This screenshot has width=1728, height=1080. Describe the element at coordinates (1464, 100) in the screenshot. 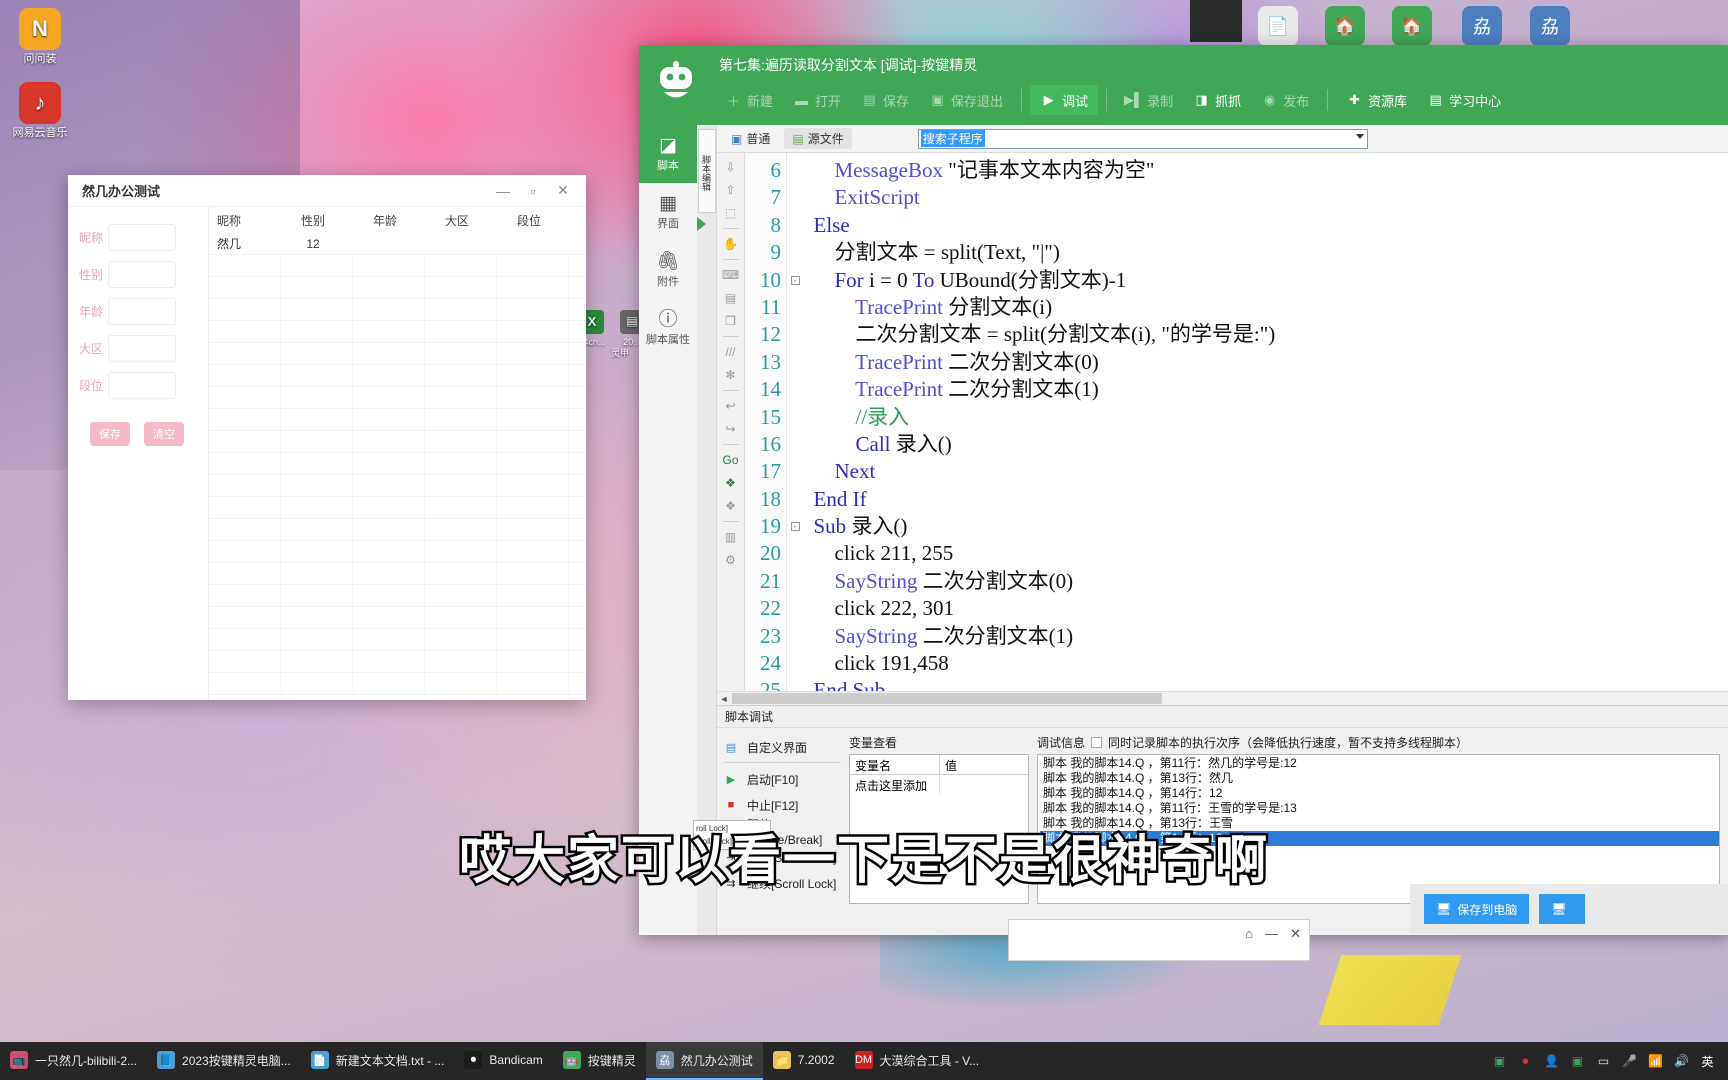

I see `toolbar-learn-button: ▤ 学习中心` at that location.